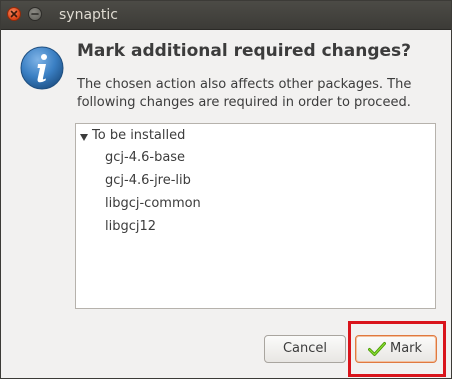  I want to click on close-icon, so click(14, 14).